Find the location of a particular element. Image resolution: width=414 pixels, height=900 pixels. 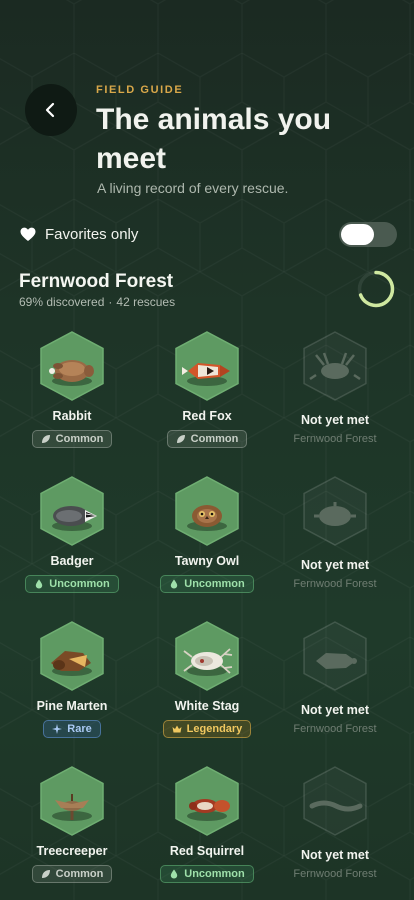

region-stats: 69% discovered · 42 rescues is located at coordinates (97, 302).